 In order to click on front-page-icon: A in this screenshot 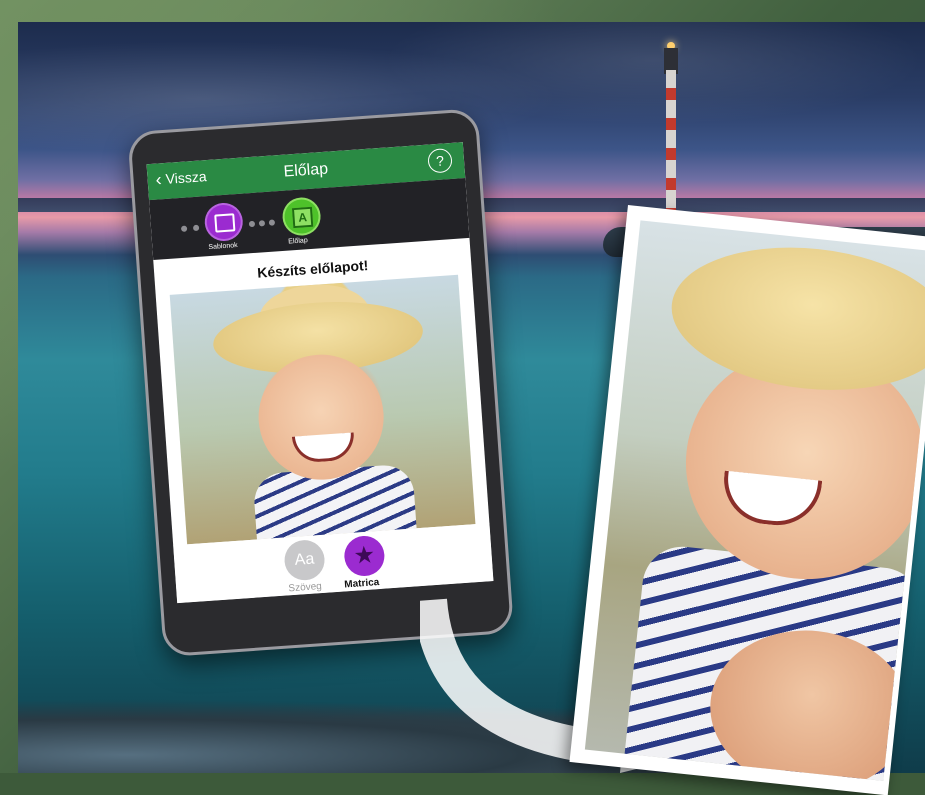, I will do `click(301, 216)`.